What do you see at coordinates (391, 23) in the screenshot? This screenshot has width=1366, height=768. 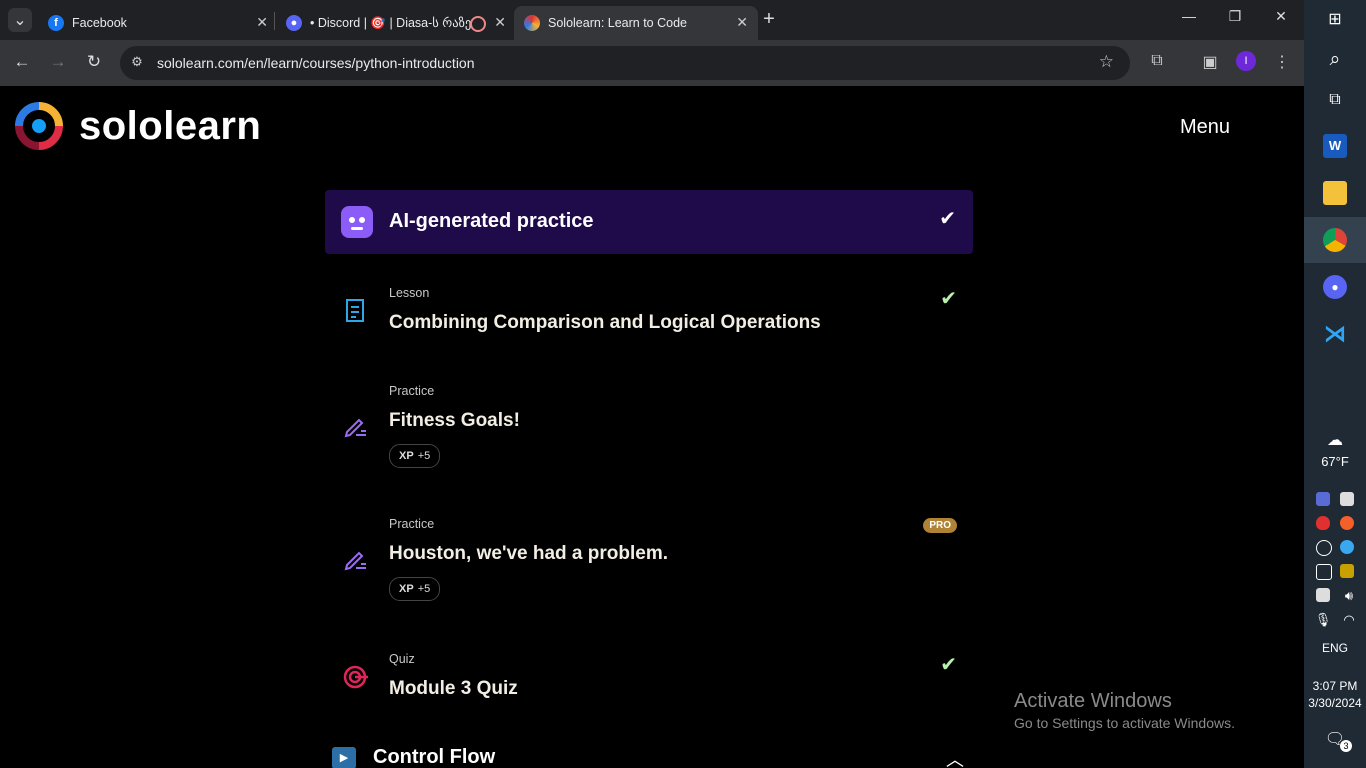 I see `tab-title: • Discord | 🎯 | Diasa-ს რაზე` at bounding box center [391, 23].